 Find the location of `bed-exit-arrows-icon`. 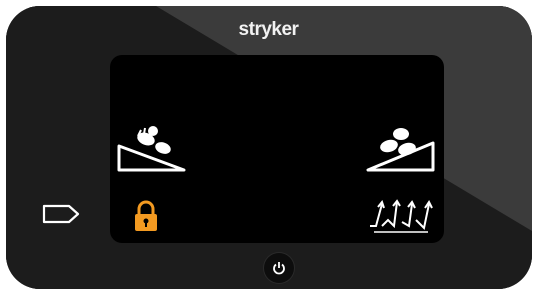

bed-exit-arrows-icon is located at coordinates (401, 216).